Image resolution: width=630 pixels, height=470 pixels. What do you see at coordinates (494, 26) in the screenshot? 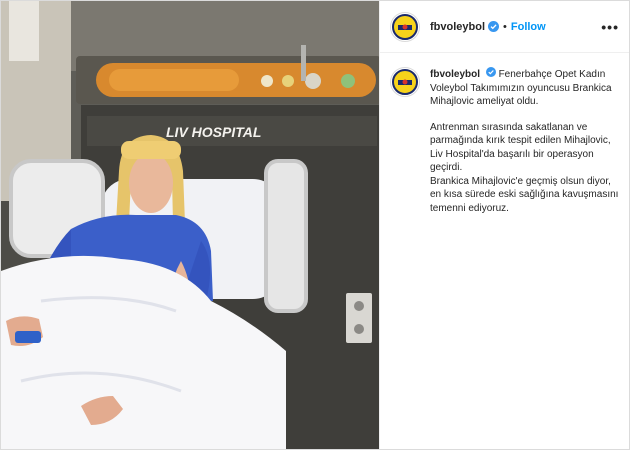
I see `verified-badge-icon` at bounding box center [494, 26].